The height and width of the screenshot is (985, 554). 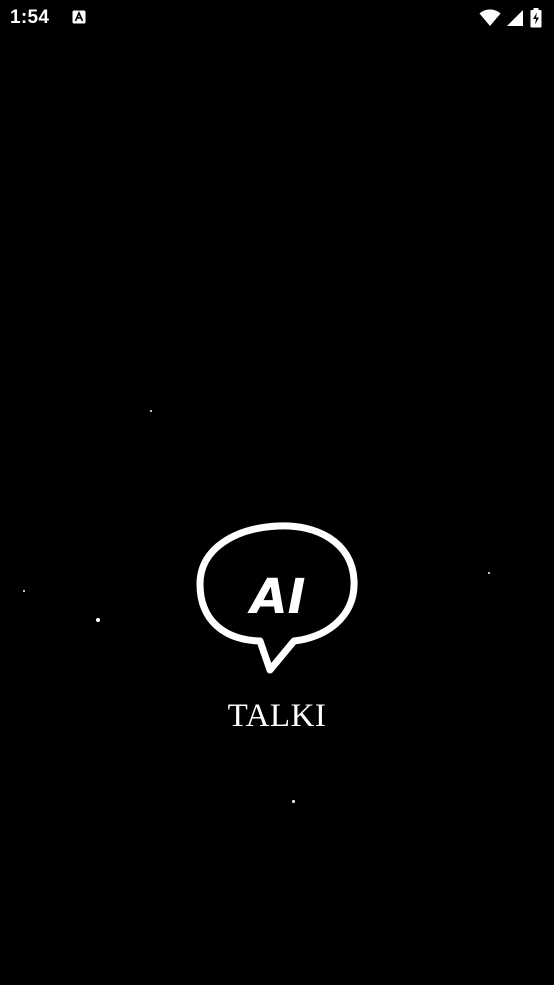 I want to click on status-bar: 1:54, so click(x=277, y=19).